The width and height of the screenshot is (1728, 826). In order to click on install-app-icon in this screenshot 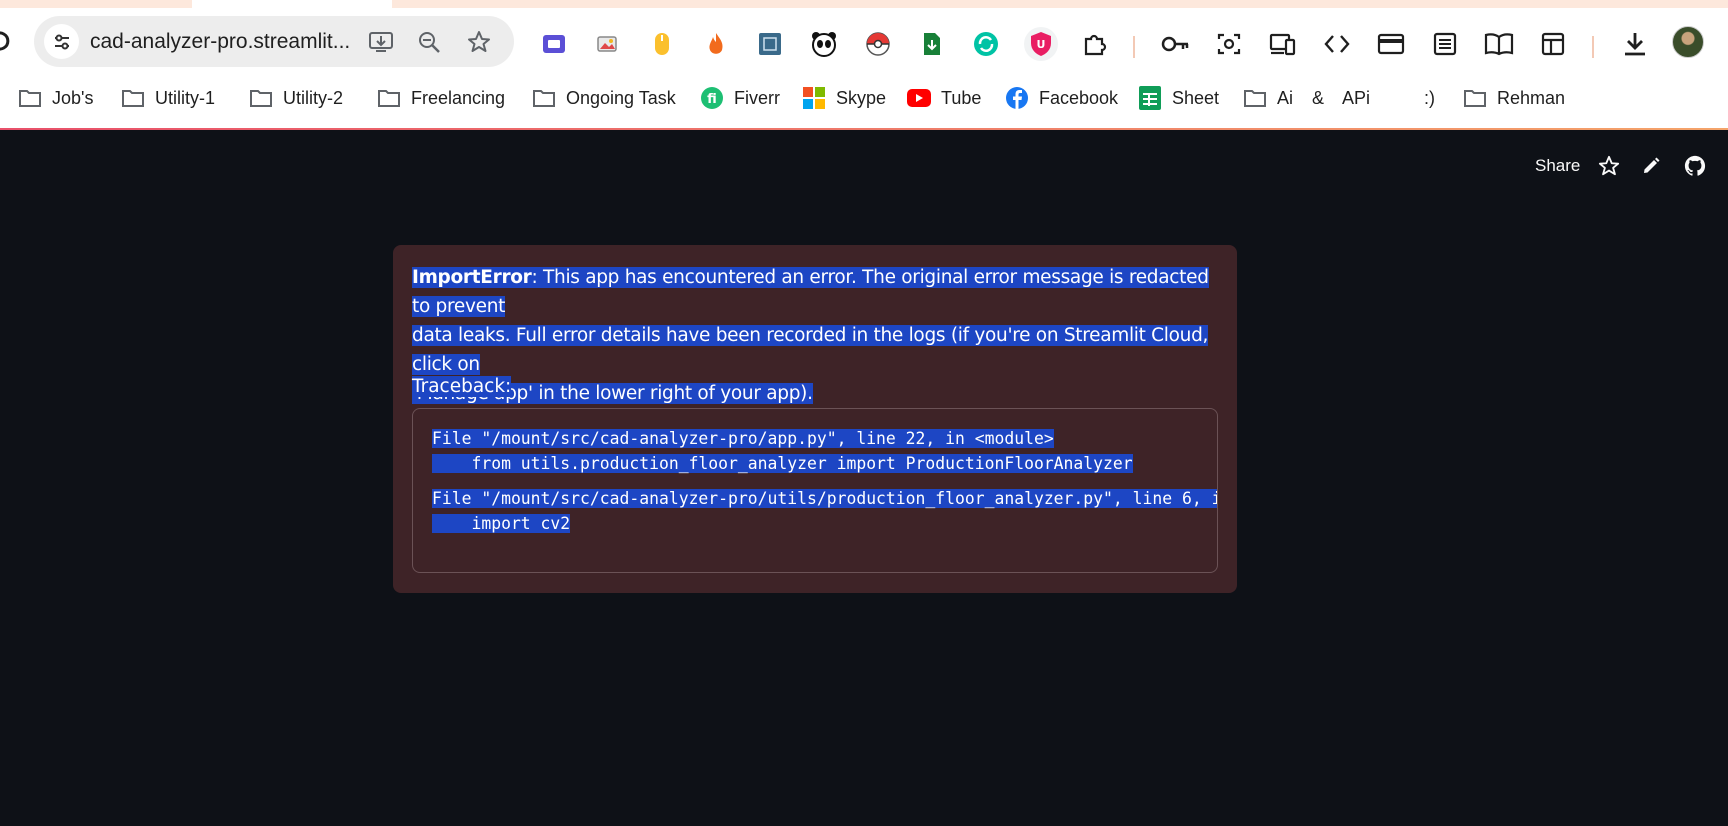, I will do `click(381, 42)`.